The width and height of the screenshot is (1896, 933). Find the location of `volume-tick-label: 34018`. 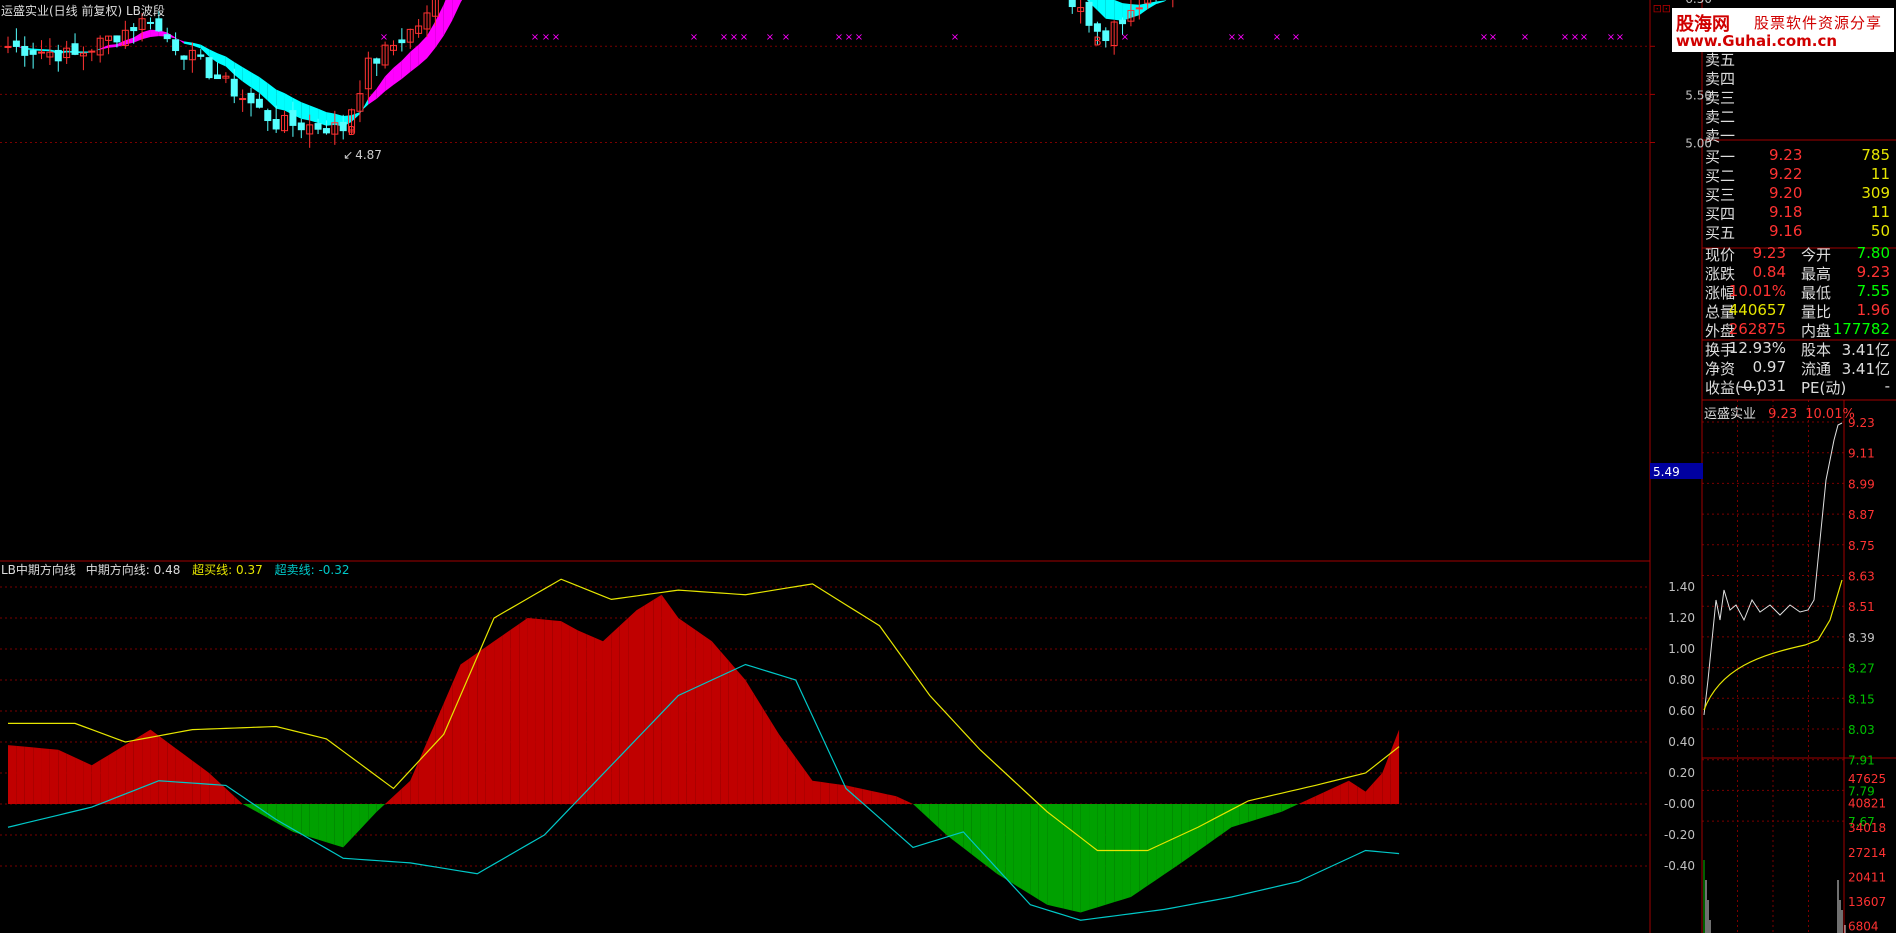

volume-tick-label: 34018 is located at coordinates (1867, 828).